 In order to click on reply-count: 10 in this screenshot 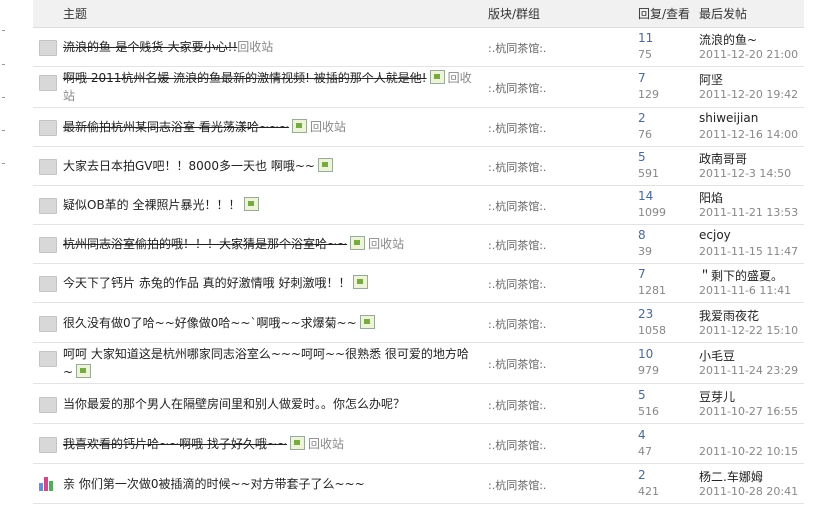, I will do `click(645, 354)`.